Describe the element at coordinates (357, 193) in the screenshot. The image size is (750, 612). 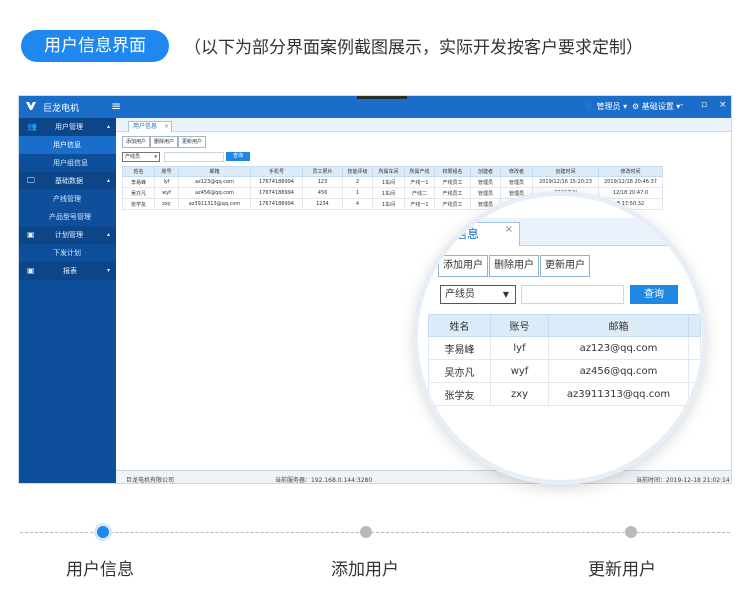
I see `table-cell: 1` at that location.